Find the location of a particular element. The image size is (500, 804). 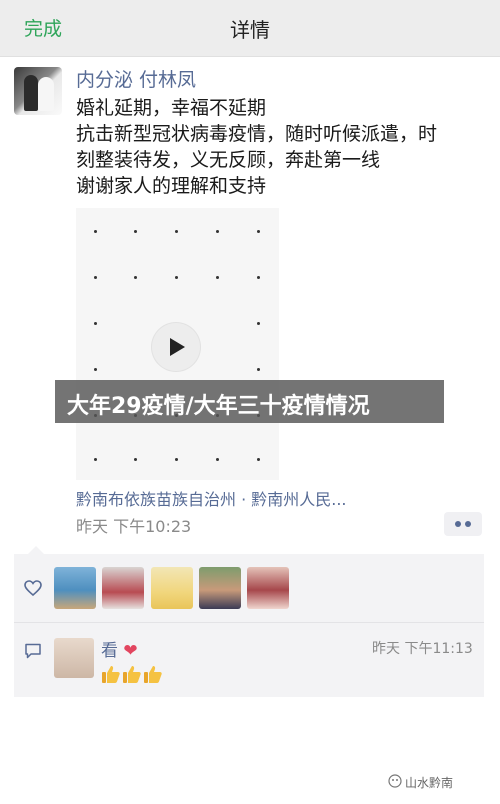

play-icon is located at coordinates (177, 347).